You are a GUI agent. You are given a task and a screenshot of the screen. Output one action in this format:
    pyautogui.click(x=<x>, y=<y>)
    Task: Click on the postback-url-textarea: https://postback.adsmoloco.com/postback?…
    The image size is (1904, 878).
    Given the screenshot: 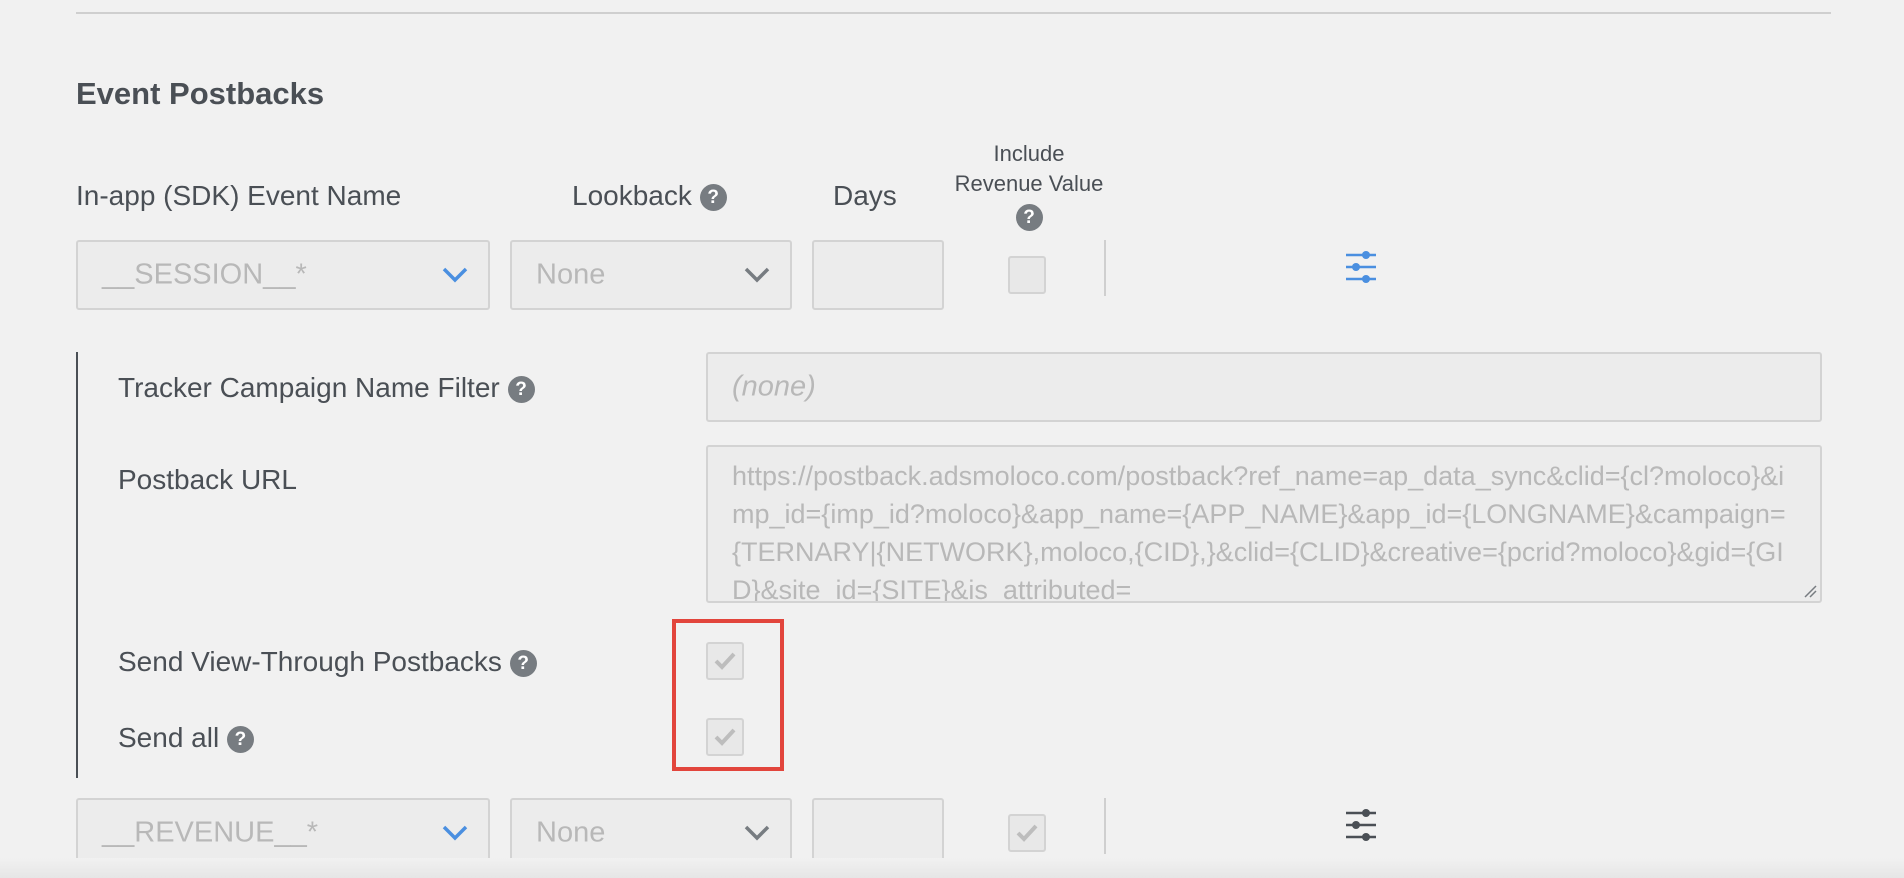 What is the action you would take?
    pyautogui.click(x=1264, y=524)
    